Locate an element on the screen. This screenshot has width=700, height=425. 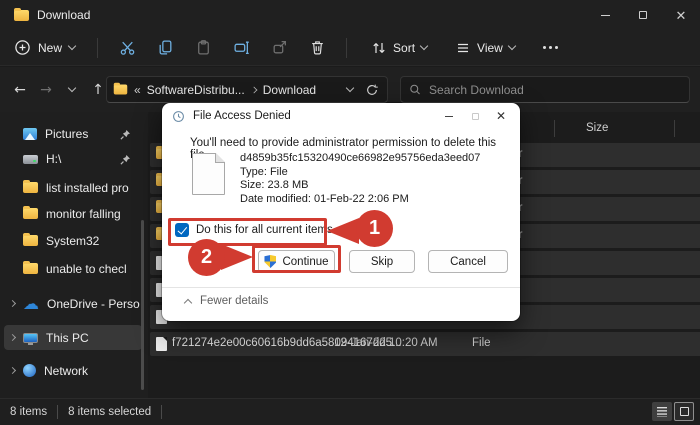
sidebar-item-onedrive: ☁ OneDrive - Perso is located at coordinates (73, 303).